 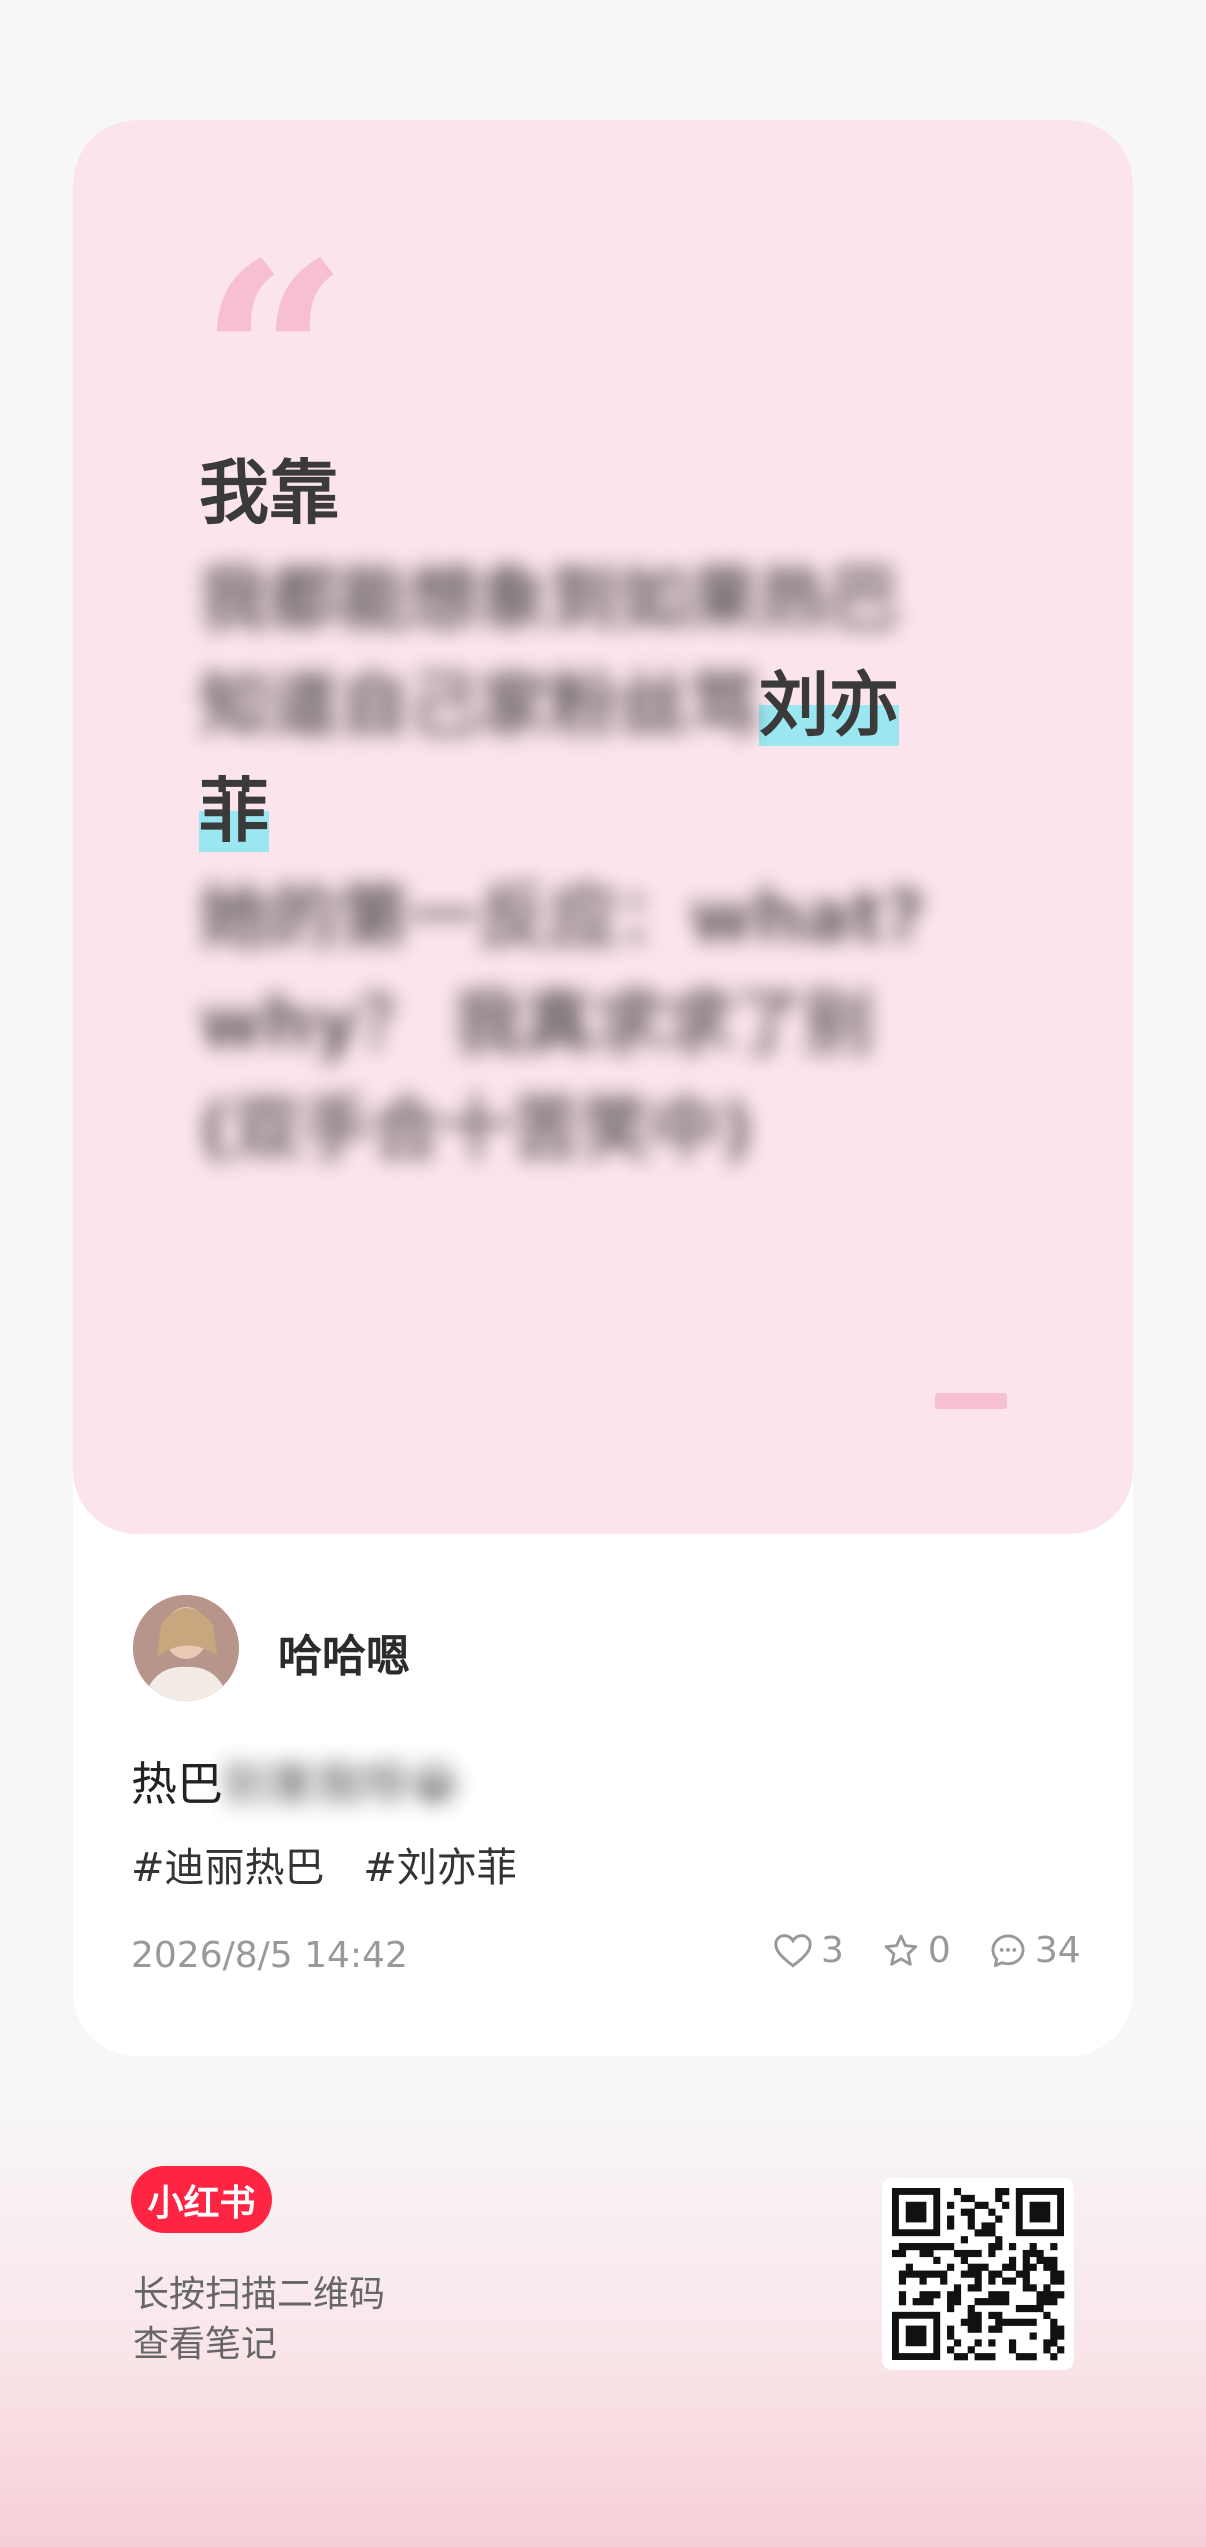 I want to click on scan-hint: 长按扫描二维码 查看笔记, so click(x=259, y=2320).